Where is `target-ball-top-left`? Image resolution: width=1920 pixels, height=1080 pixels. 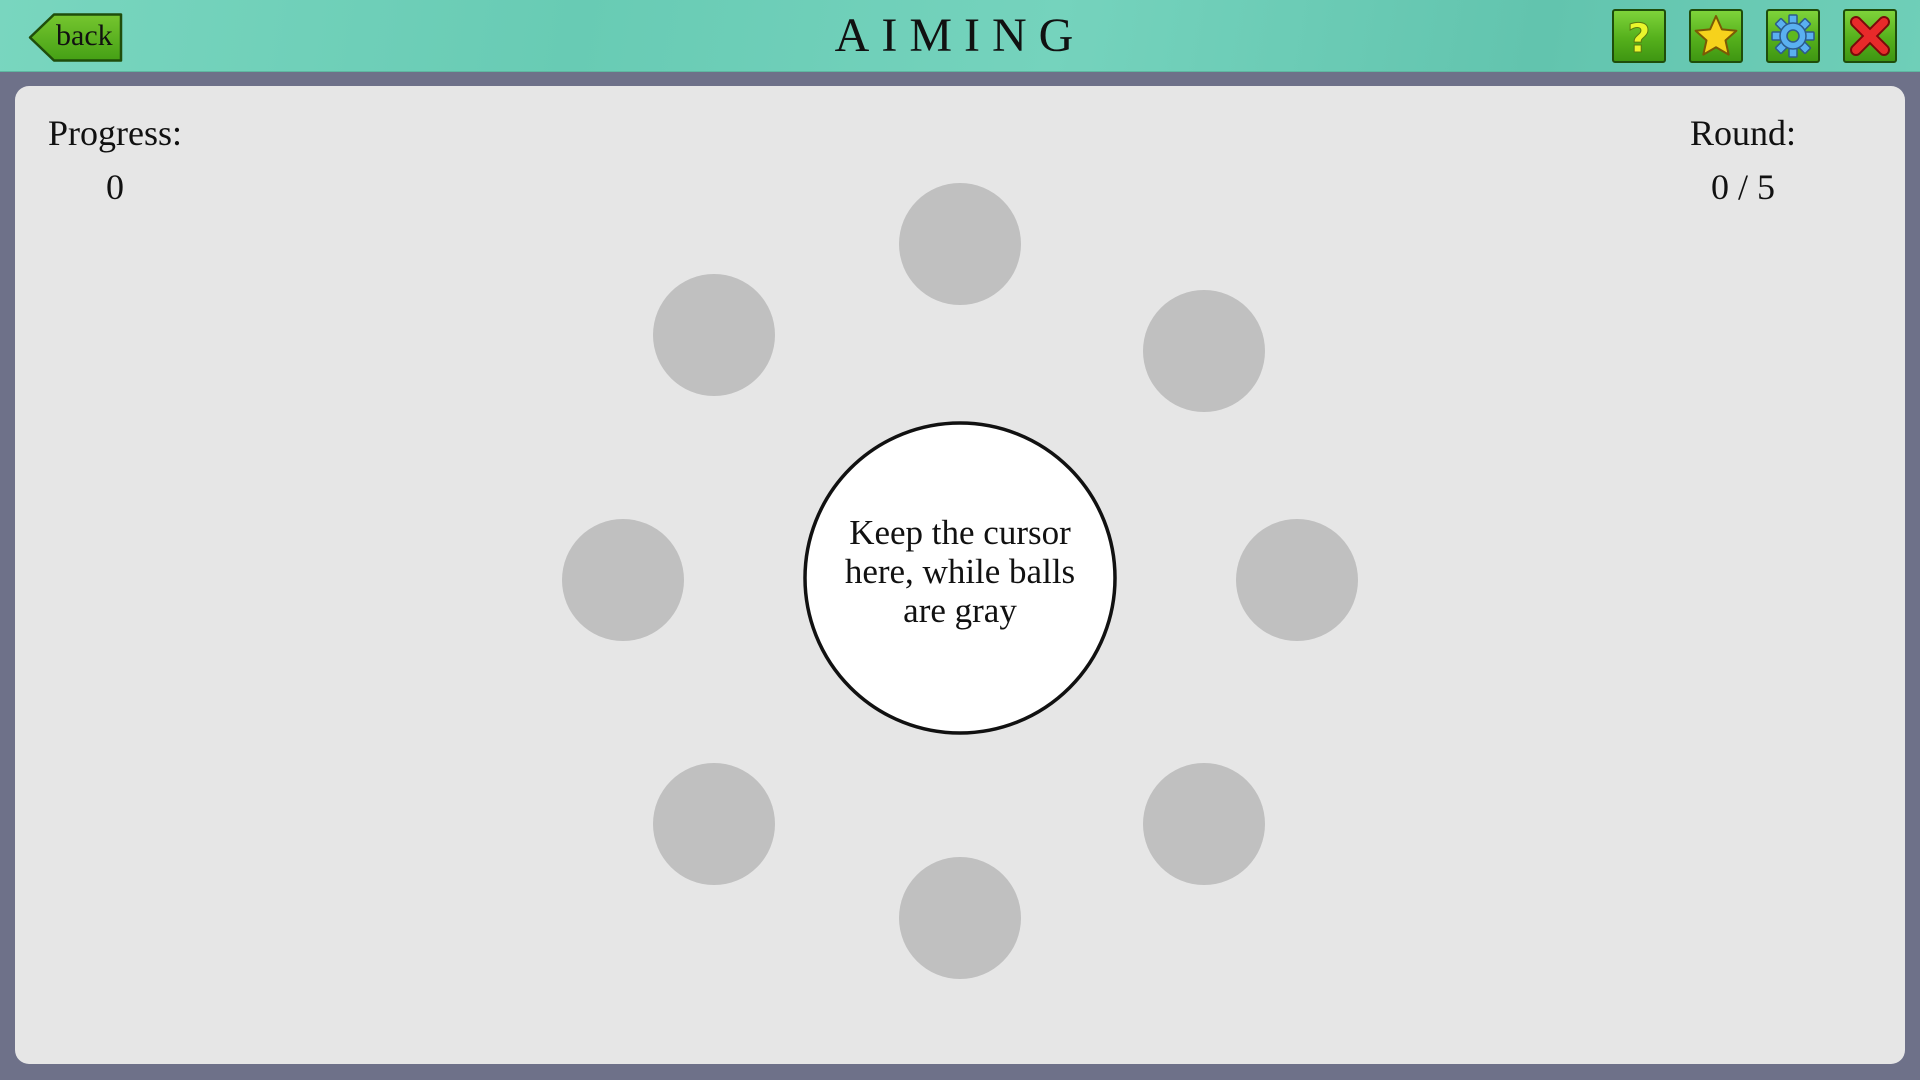
target-ball-top-left is located at coordinates (714, 335).